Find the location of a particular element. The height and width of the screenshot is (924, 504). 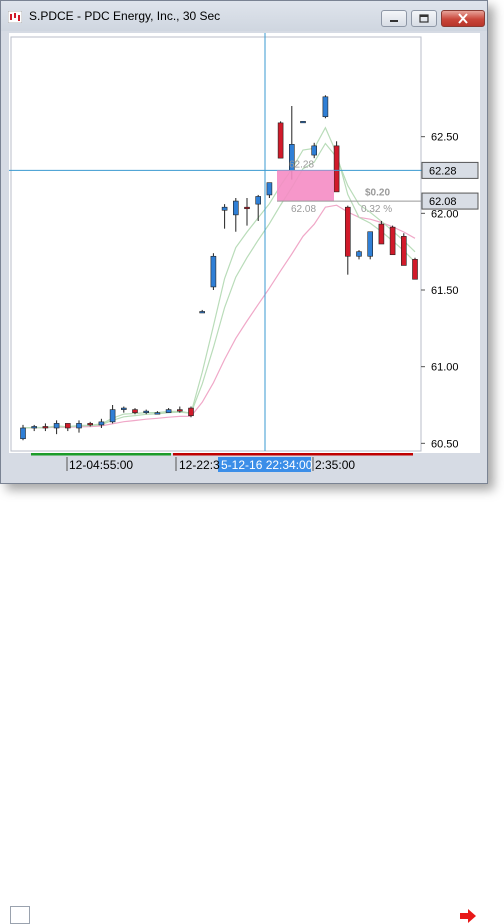

y-tick-label: 60.50 is located at coordinates (445, 444).